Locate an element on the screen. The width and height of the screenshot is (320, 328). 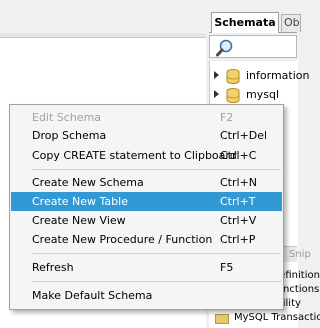
menu-item-label: Make Default Schema is located at coordinates (92, 295).